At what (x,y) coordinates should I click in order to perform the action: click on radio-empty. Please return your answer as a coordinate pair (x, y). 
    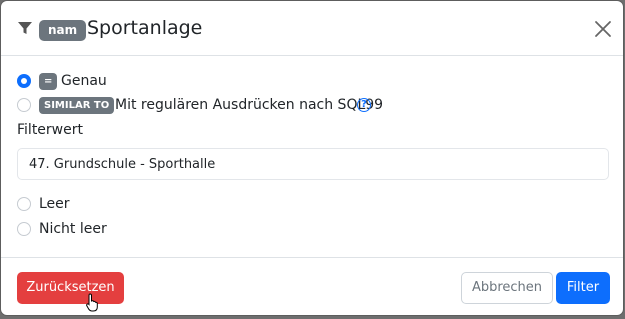
    Looking at the image, I should click on (24, 204).